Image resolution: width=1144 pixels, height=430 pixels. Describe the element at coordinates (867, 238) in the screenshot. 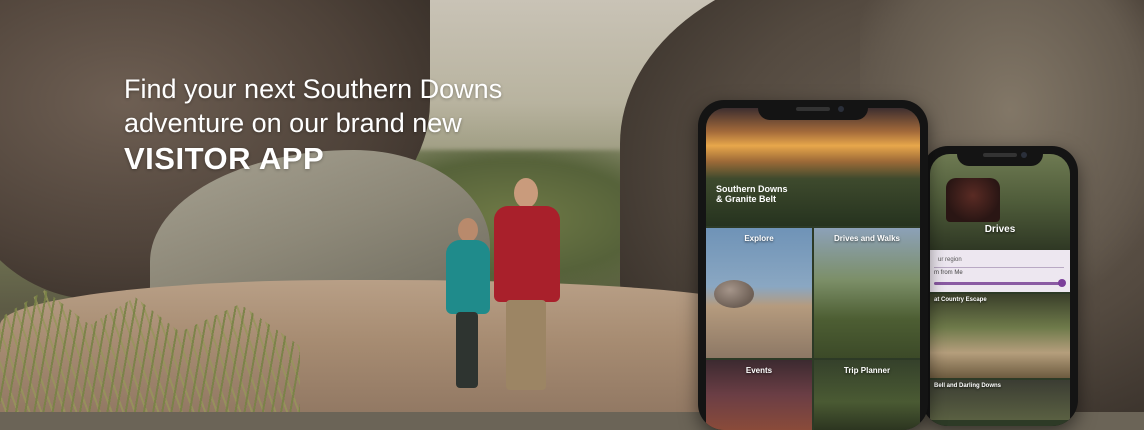

I see `tile-label: Drives and Walks` at that location.